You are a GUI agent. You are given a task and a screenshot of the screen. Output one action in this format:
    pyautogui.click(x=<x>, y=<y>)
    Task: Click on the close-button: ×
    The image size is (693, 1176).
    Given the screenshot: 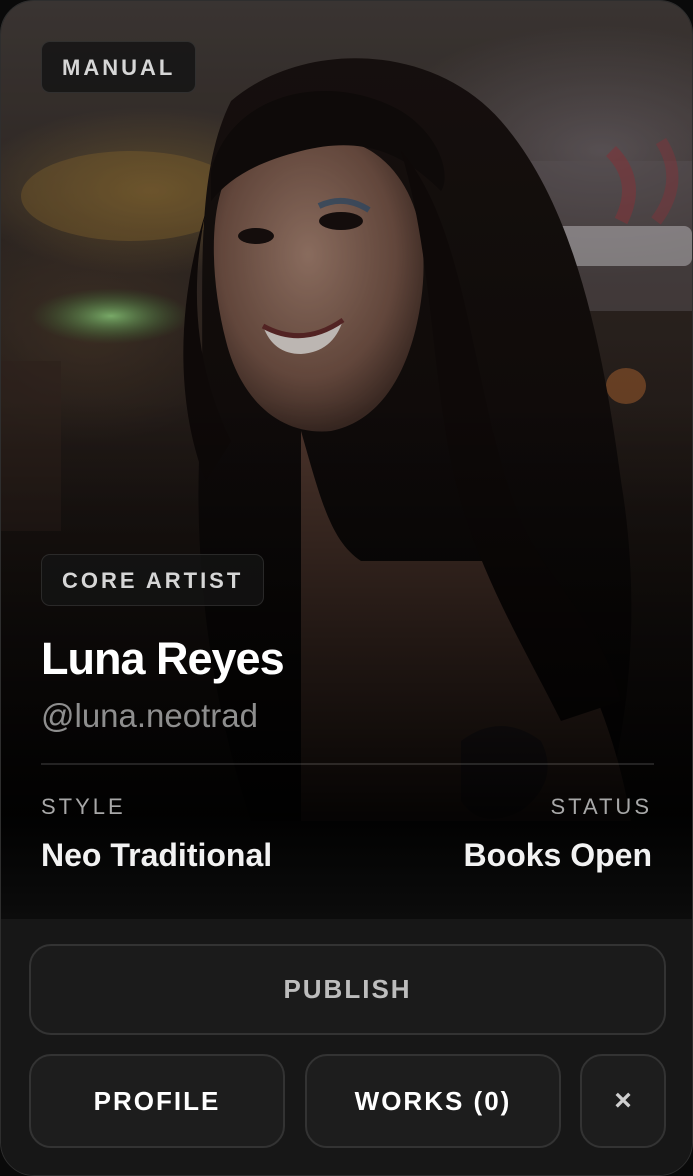 What is the action you would take?
    pyautogui.click(x=623, y=1101)
    